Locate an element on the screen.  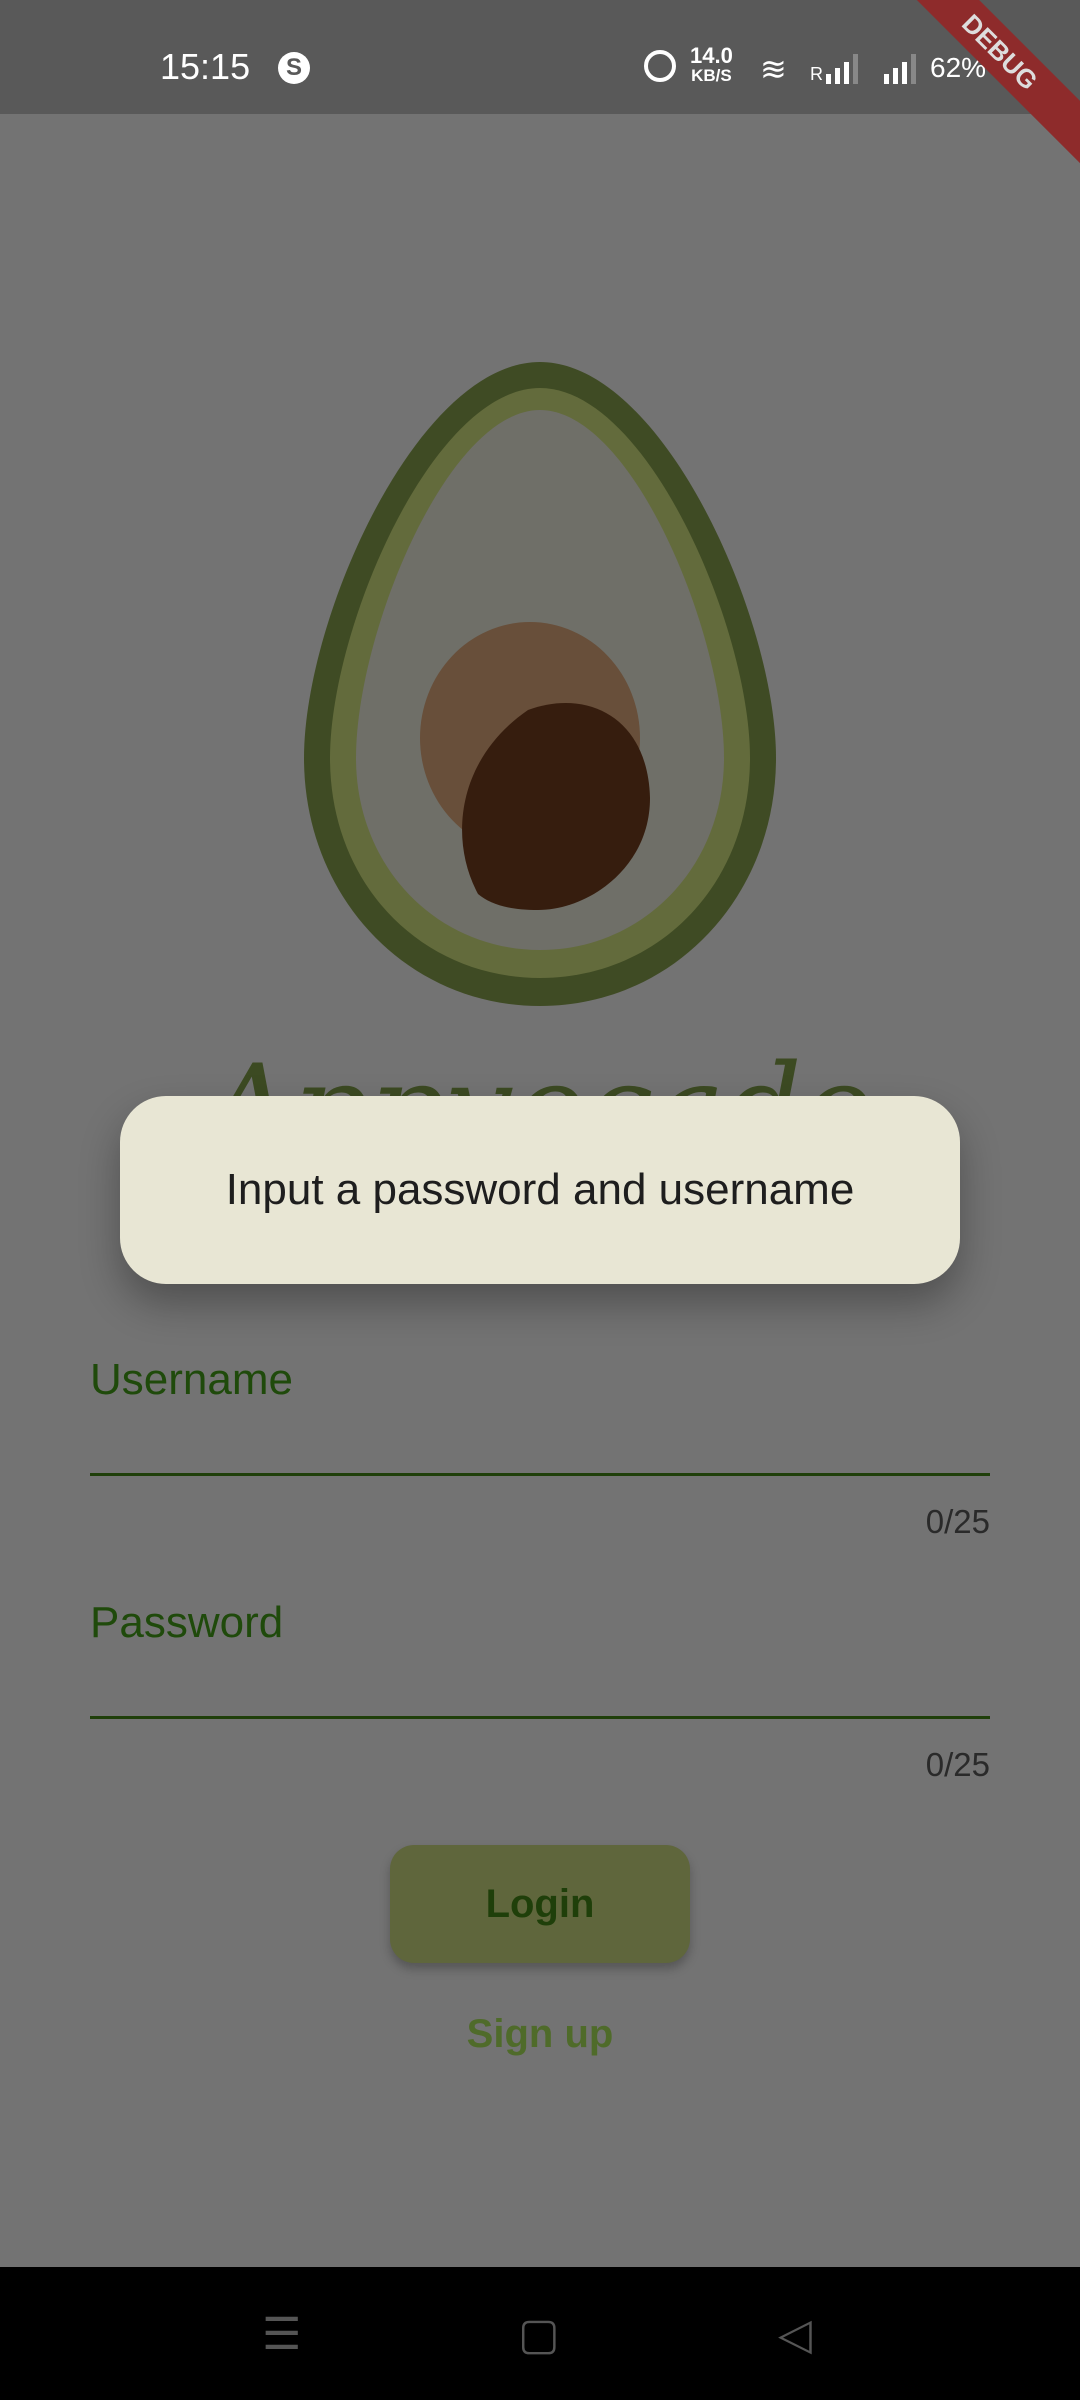
password-field: Password 0/25 is located at coordinates (540, 1693).